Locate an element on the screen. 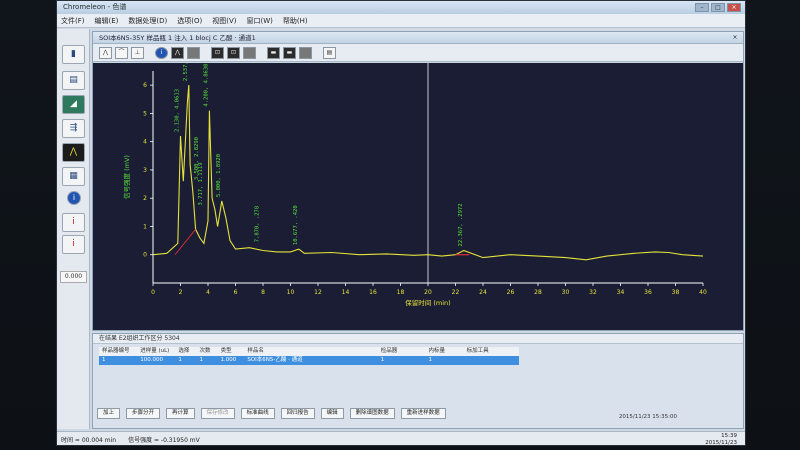 This screenshot has width=800, height=450. y-tick-label: 3 is located at coordinates (145, 170).